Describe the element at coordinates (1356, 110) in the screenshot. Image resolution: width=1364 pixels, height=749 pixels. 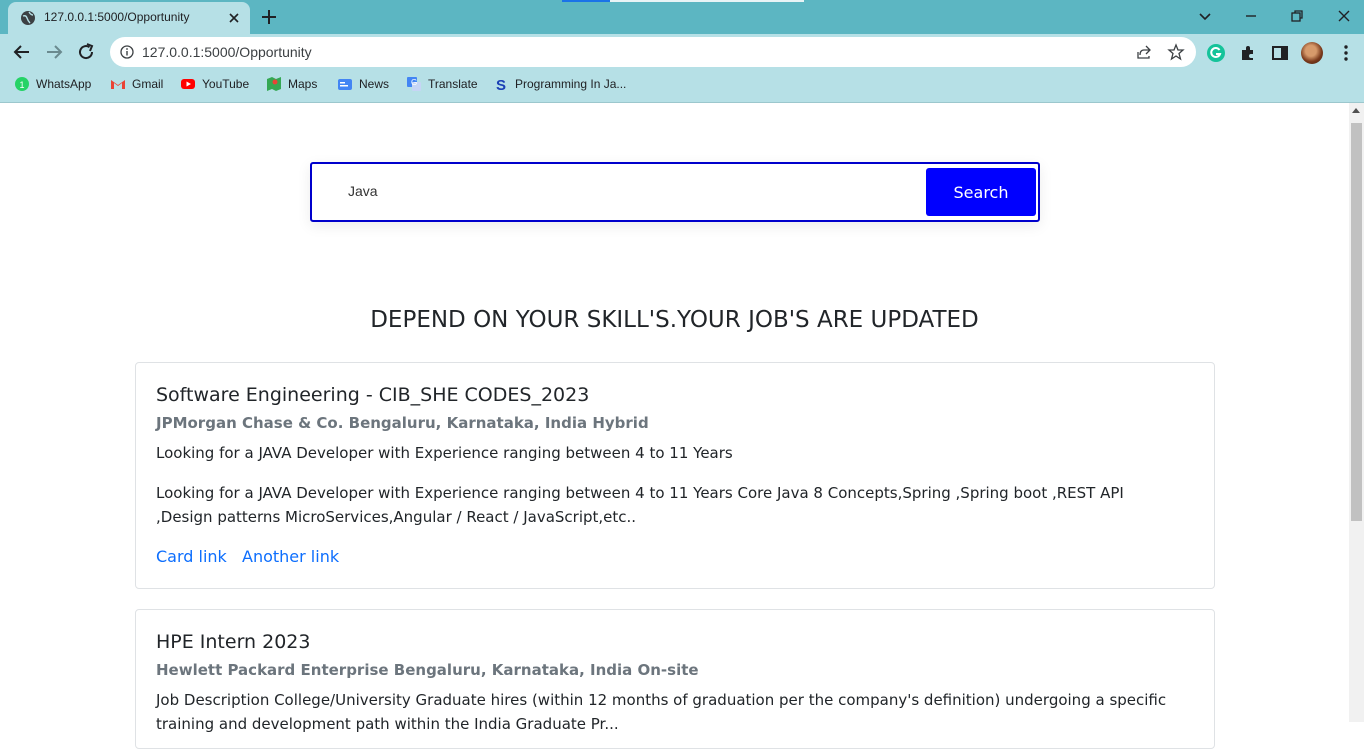
I see `scroll-up-arrow-icon` at that location.